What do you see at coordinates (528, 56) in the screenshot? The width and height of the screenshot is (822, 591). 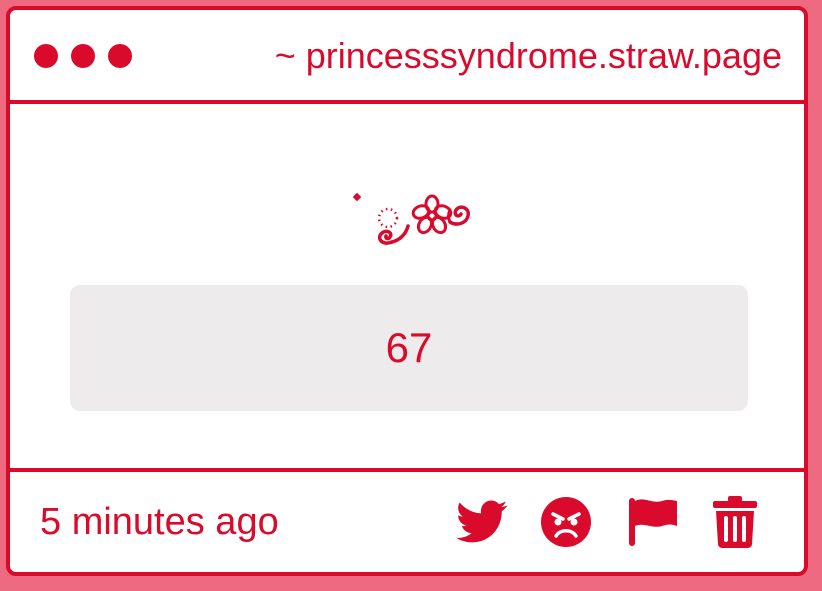 I see `page-url-label: ~ princesssyndrome.straw.page` at bounding box center [528, 56].